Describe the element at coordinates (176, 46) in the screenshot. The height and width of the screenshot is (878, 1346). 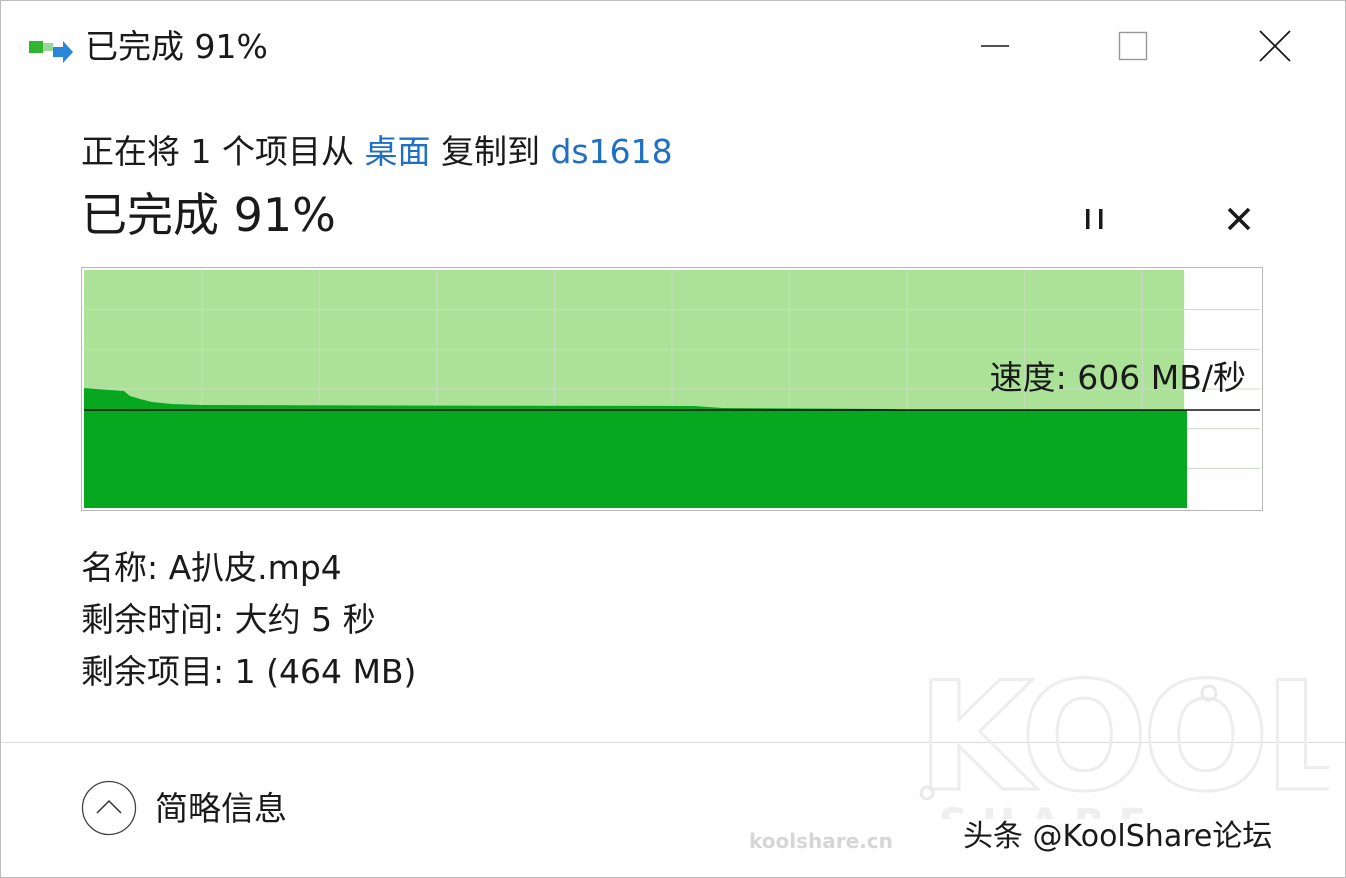
I see `window-title: 已完成 91%` at that location.